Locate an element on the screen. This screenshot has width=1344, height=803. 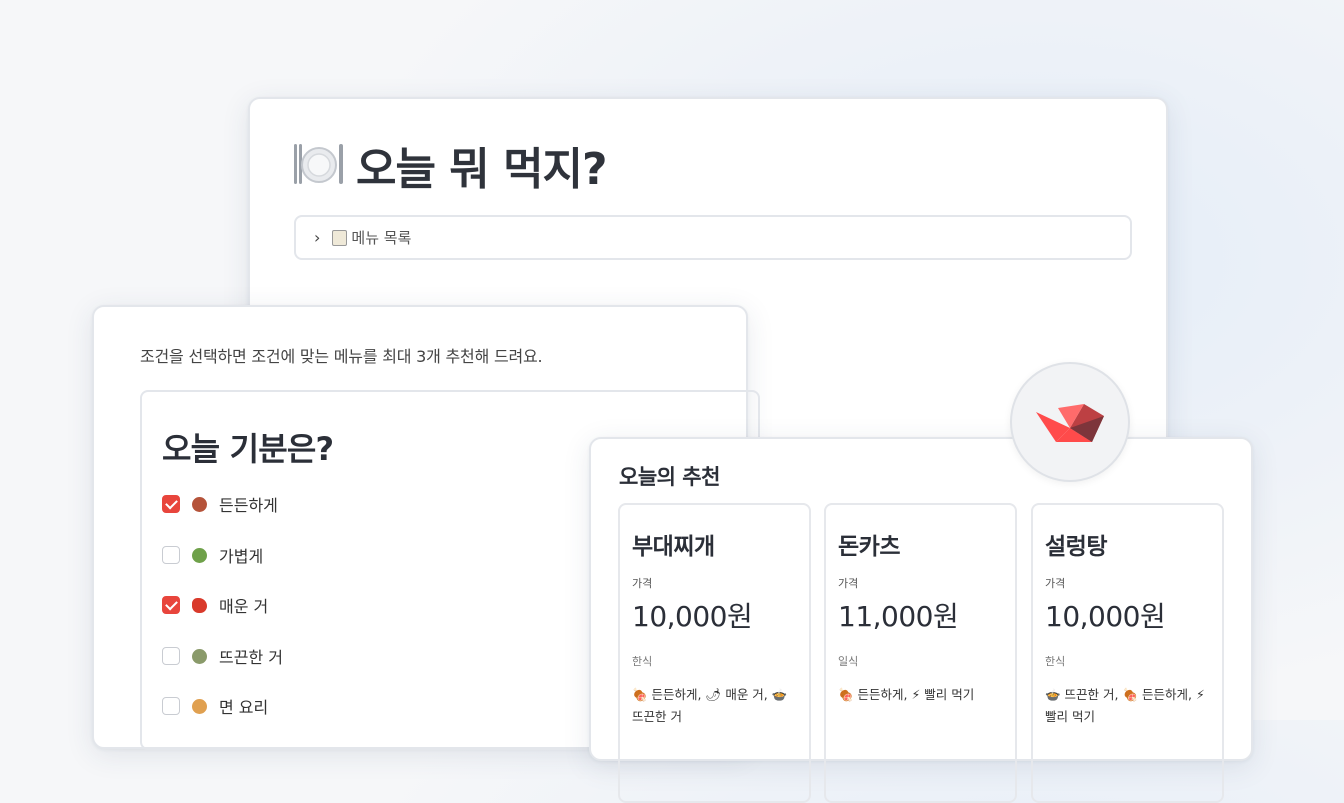
notebook-icon is located at coordinates (340, 237).